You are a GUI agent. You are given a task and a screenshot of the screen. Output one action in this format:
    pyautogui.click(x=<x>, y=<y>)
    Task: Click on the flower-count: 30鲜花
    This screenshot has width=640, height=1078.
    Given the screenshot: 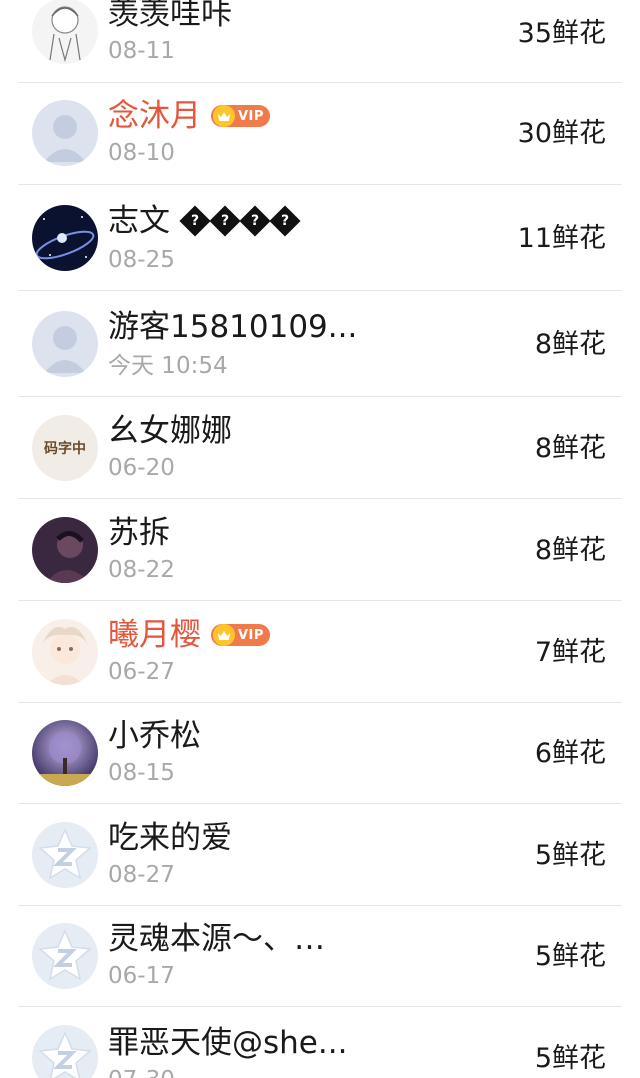 What is the action you would take?
    pyautogui.click(x=561, y=133)
    